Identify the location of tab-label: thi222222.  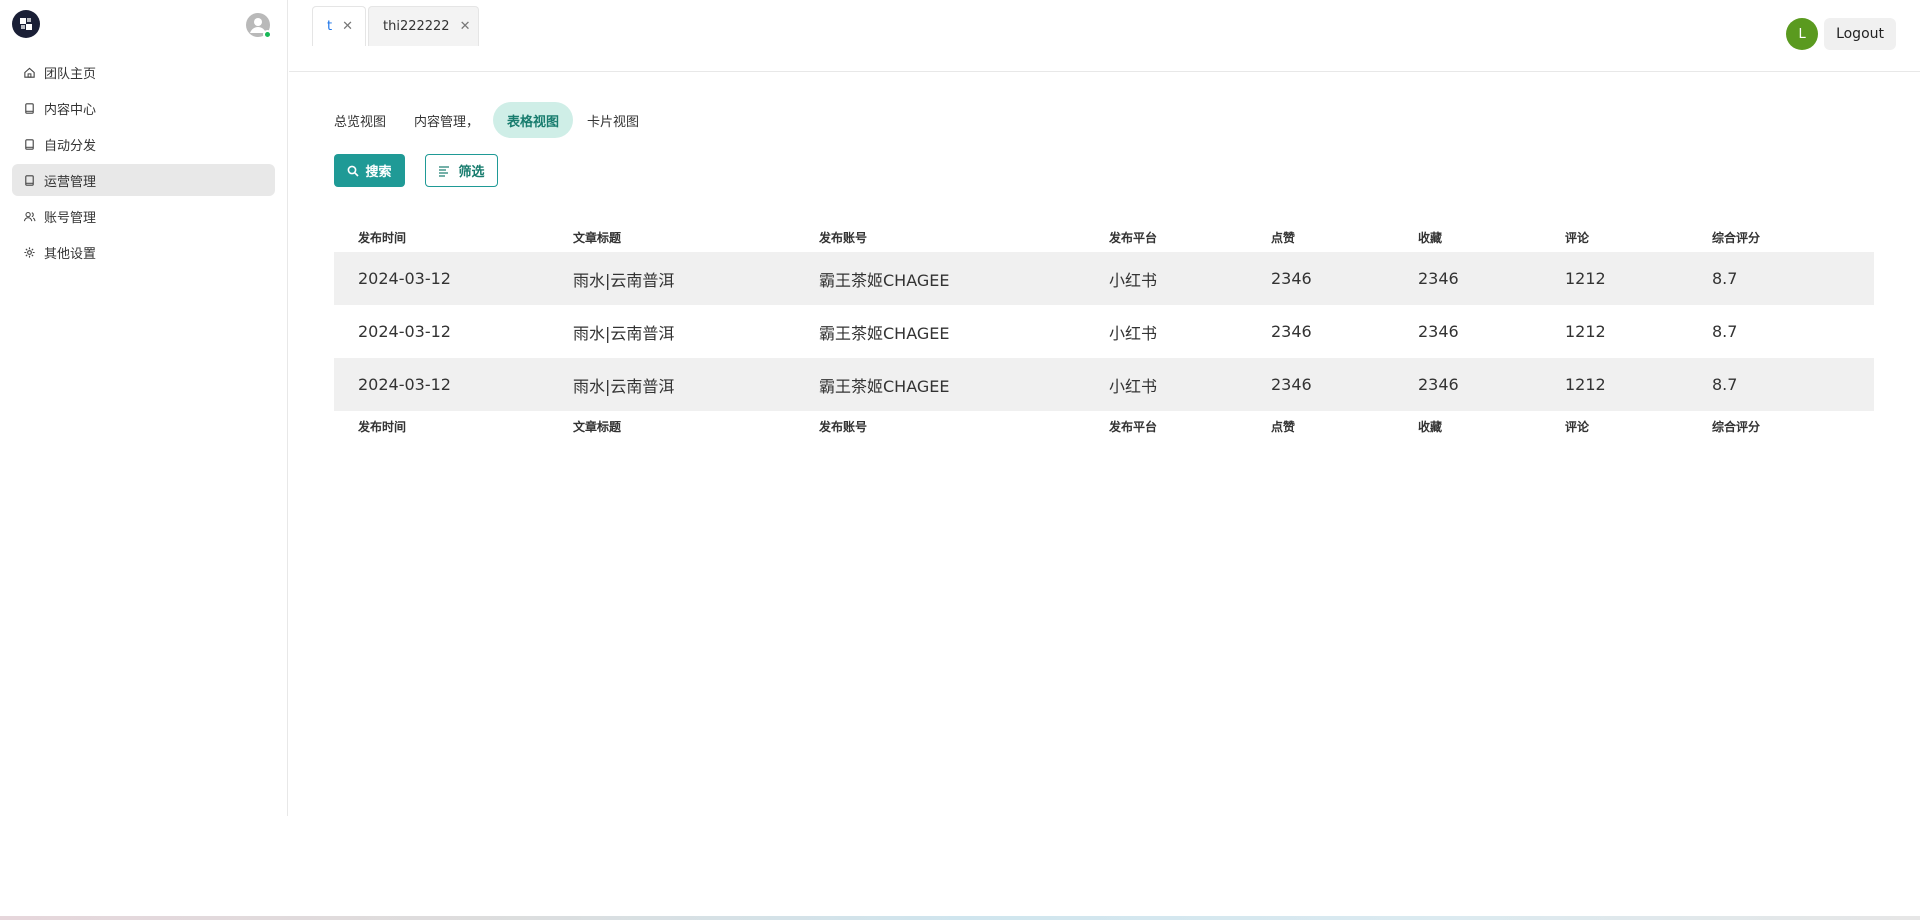
(416, 26).